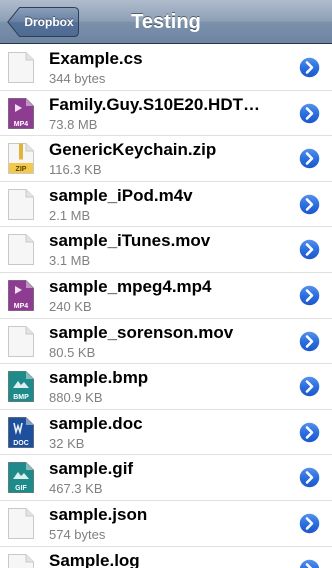 This screenshot has height=568, width=332. Describe the element at coordinates (166, 387) in the screenshot. I see `file-row: BMP sample.bmp 880.9 KB` at that location.